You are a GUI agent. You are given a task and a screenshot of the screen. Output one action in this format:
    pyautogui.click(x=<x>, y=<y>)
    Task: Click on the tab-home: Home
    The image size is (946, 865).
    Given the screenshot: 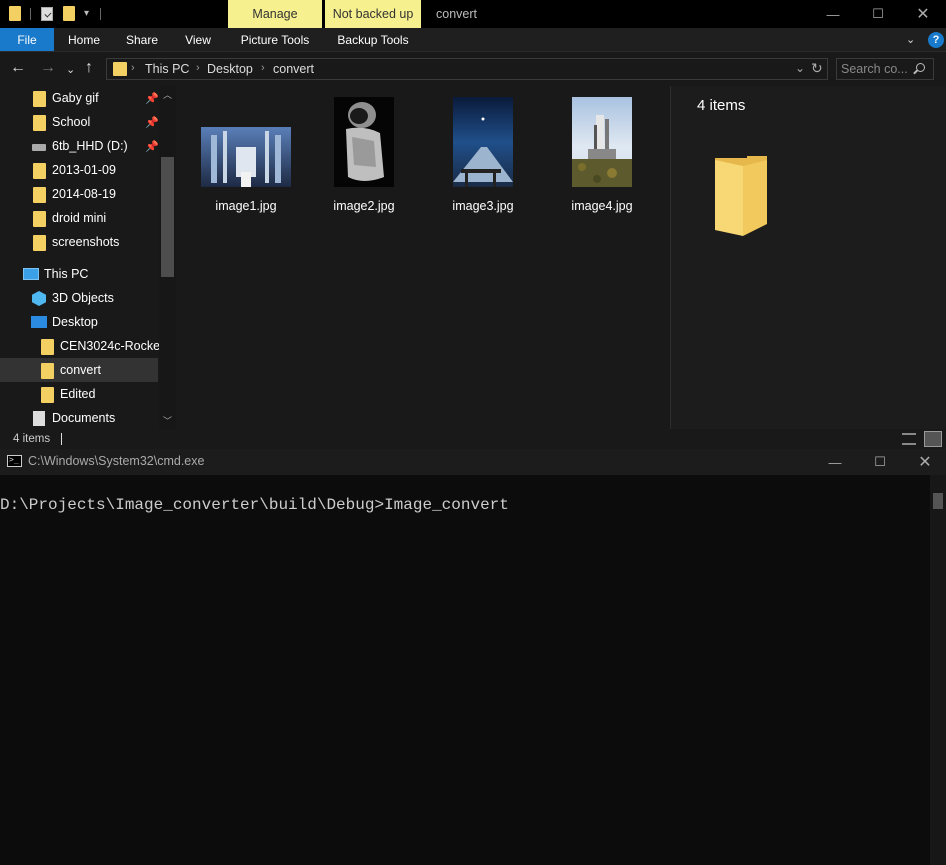 What is the action you would take?
    pyautogui.click(x=84, y=39)
    